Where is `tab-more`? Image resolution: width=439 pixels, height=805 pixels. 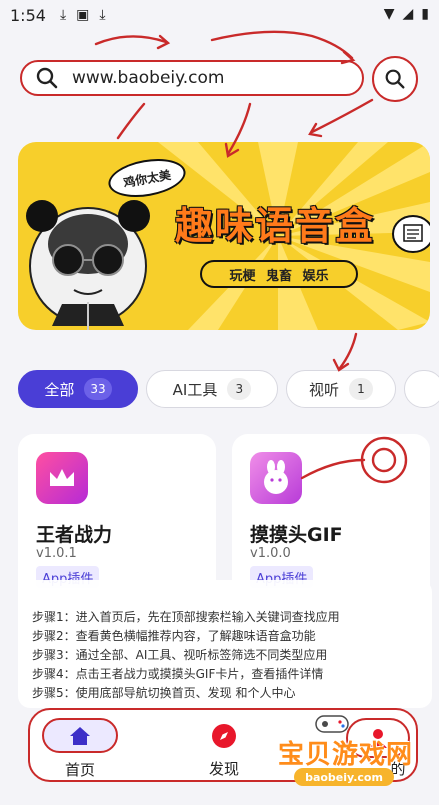
tab-more is located at coordinates (421, 389).